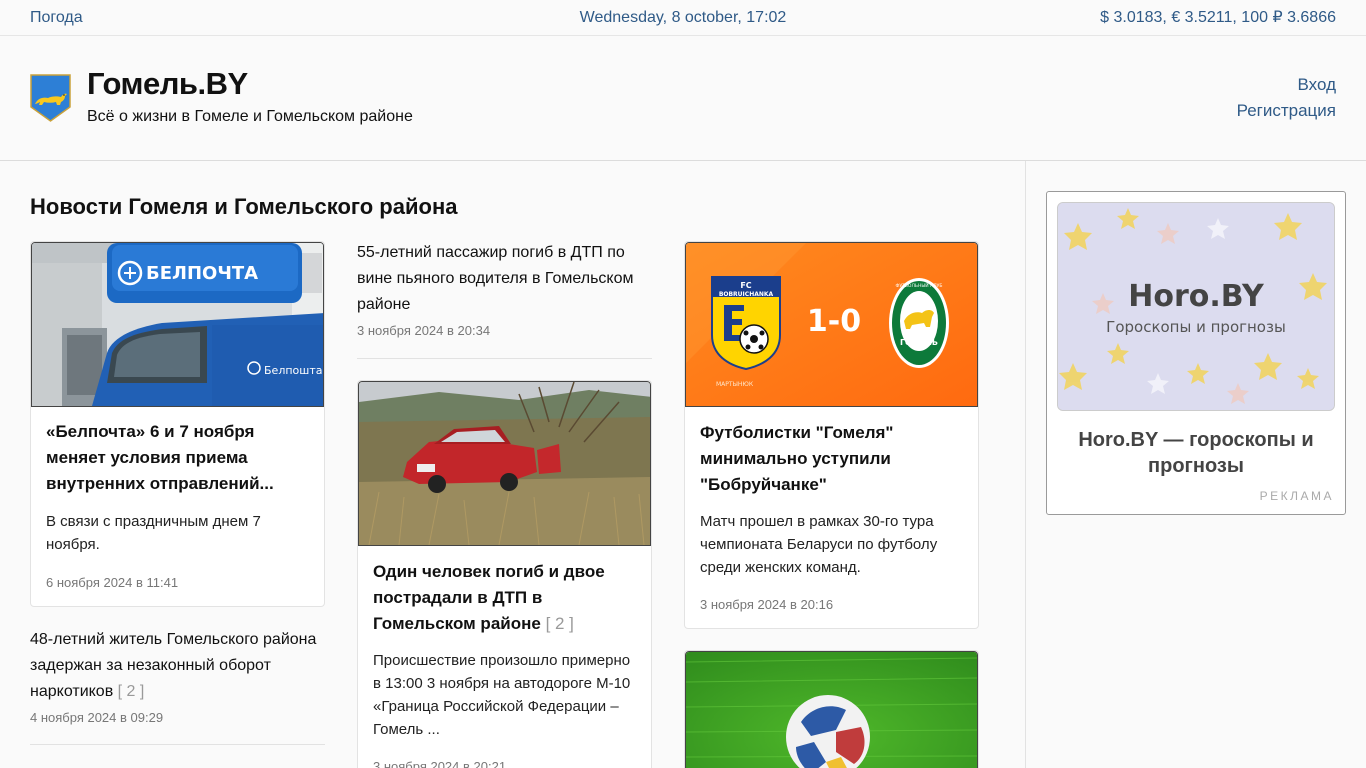  I want to click on news-image-belpochta: БЕЛПОЧТА Белпошта, so click(177, 324).